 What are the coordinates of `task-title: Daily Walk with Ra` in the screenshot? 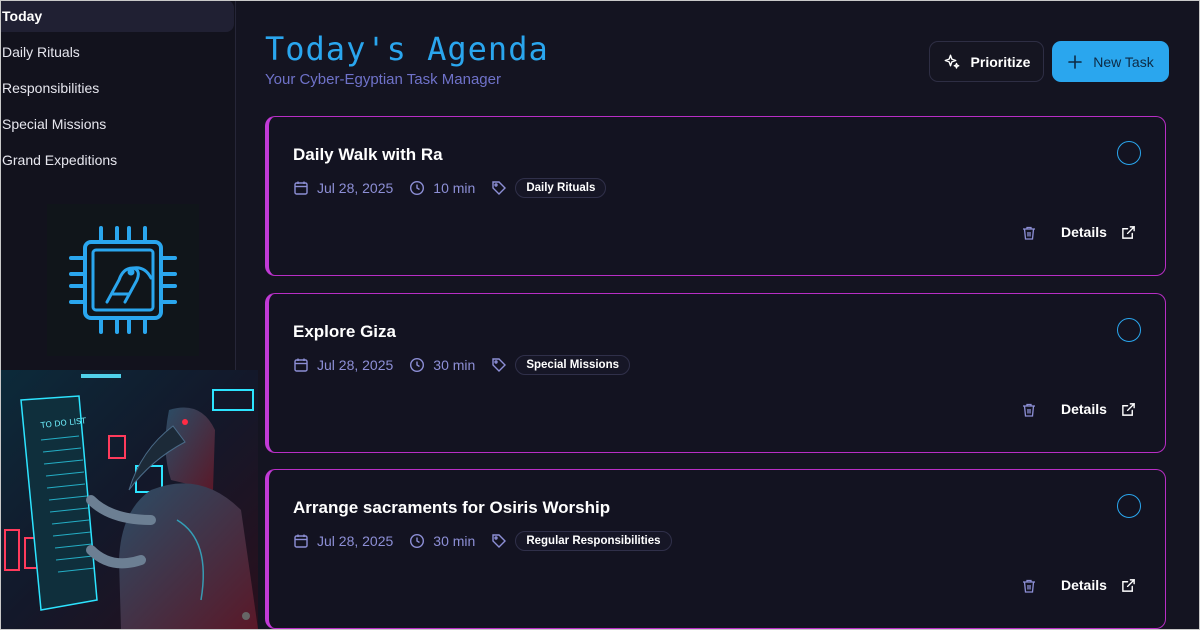 It's located at (368, 154).